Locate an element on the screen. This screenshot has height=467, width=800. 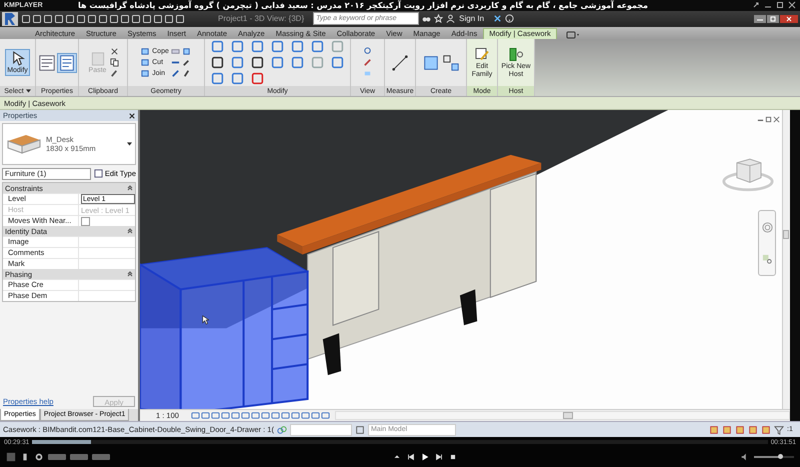
pencil-icon is located at coordinates (482, 54).